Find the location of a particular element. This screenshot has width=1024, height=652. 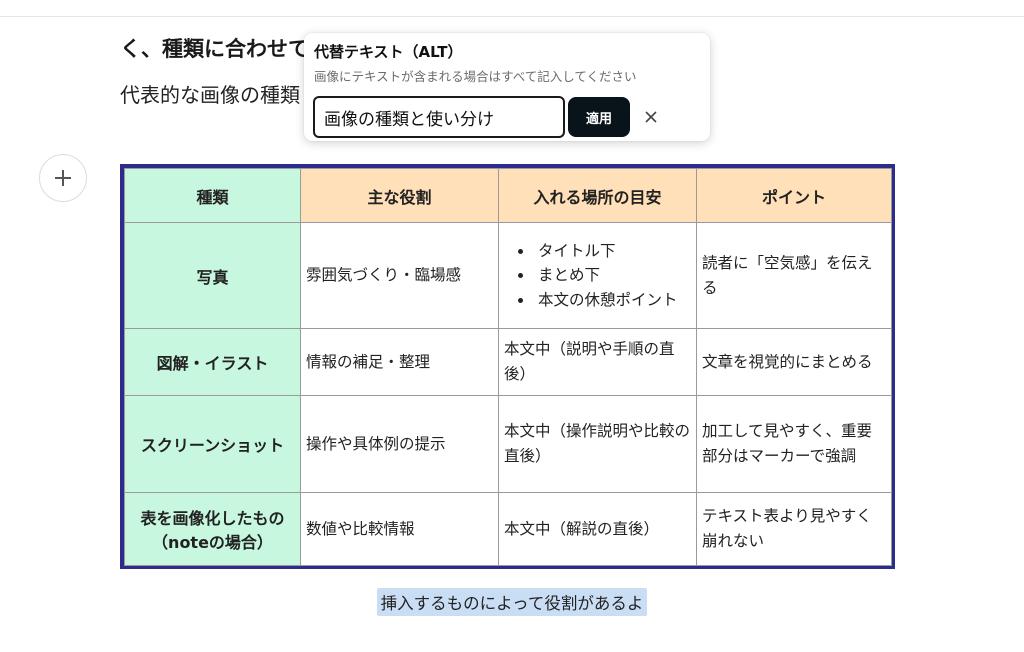

type-cell: スクリーンショット is located at coordinates (212, 444).